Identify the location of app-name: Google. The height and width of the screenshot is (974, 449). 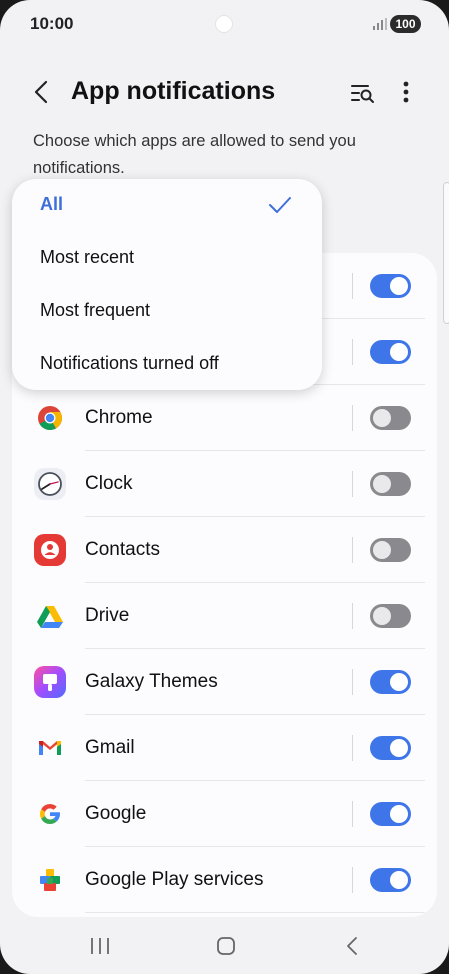
(116, 813).